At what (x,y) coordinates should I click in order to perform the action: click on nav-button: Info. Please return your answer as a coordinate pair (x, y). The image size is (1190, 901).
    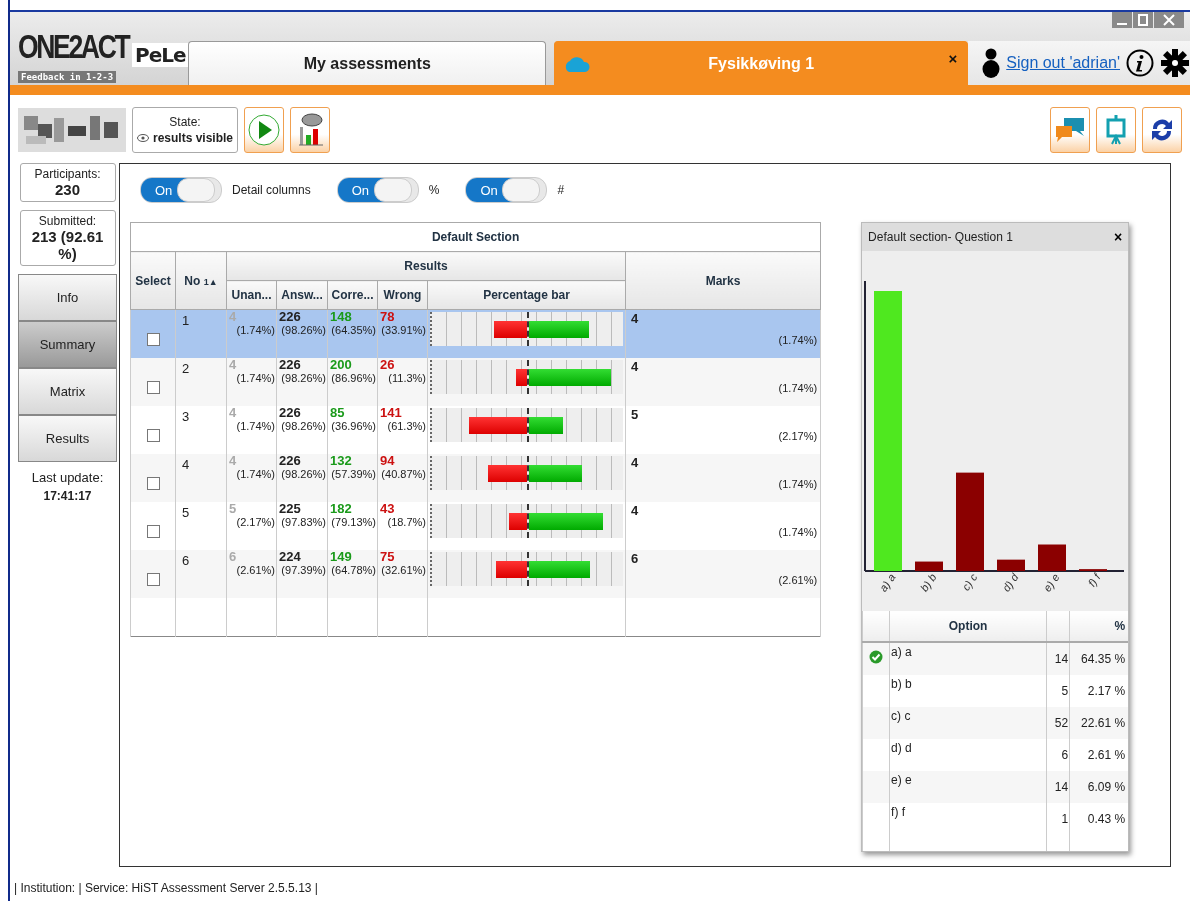
    Looking at the image, I should click on (67, 297).